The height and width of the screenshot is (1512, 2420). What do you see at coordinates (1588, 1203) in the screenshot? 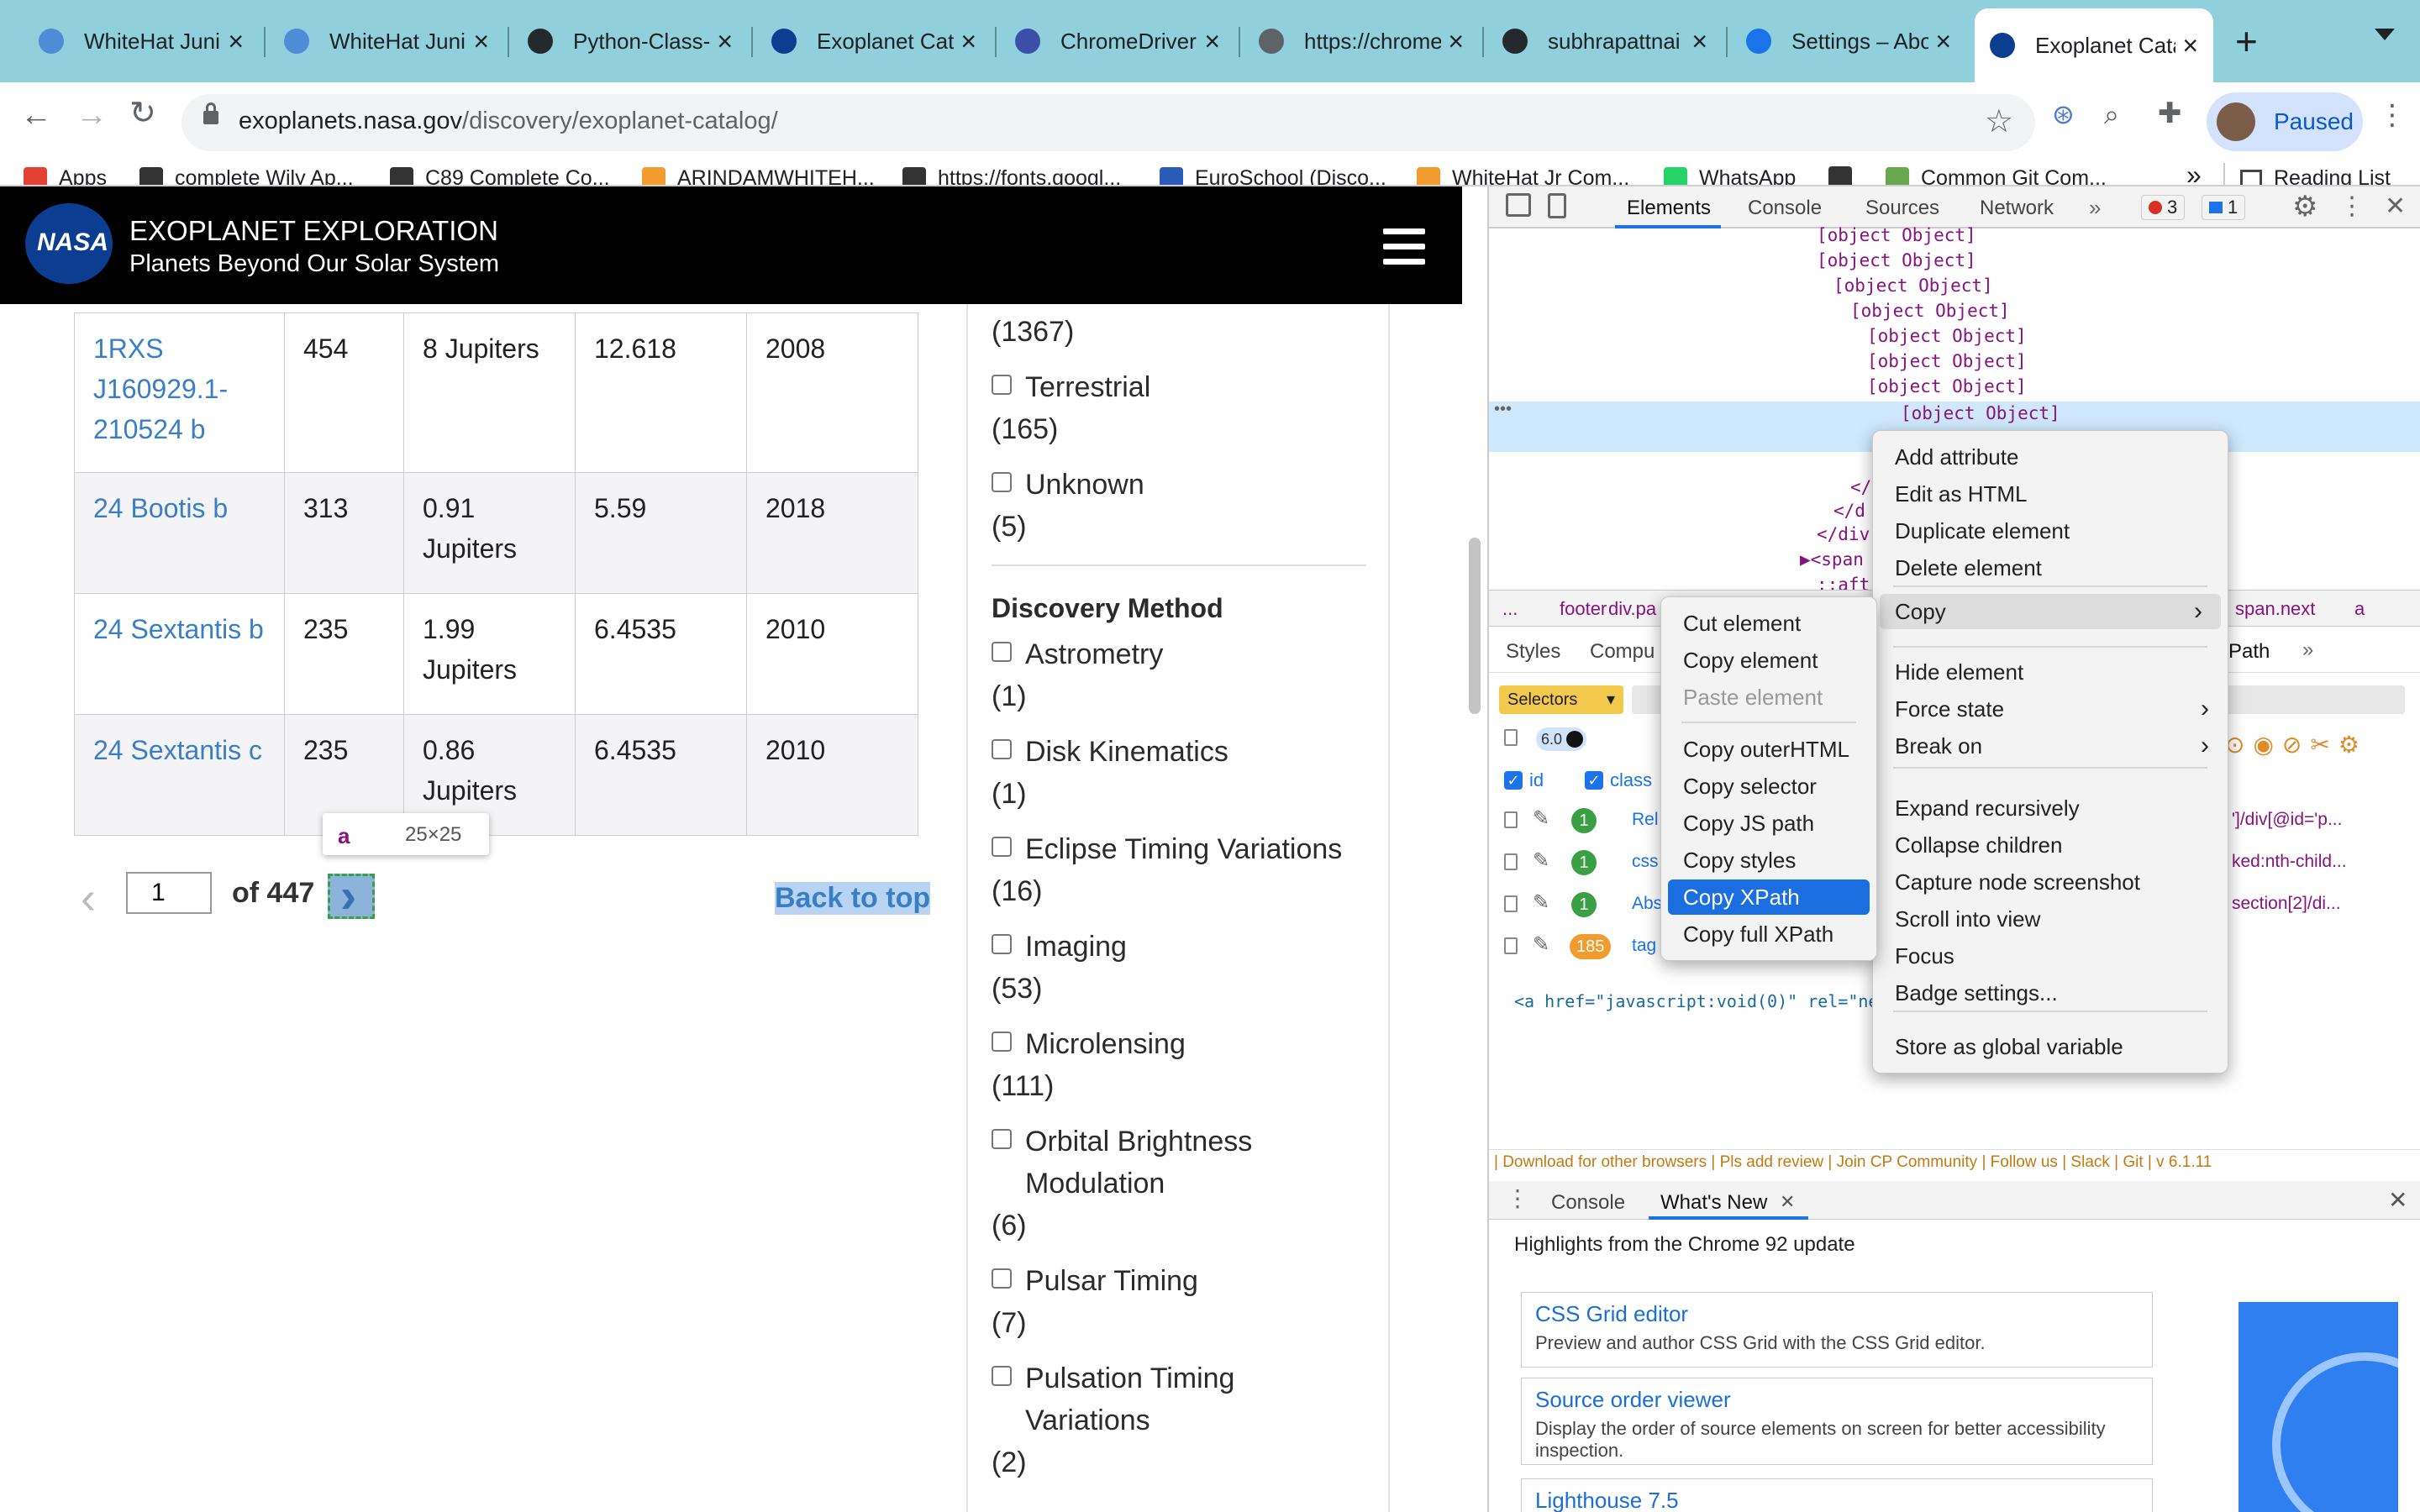
I see `drawer-tab-console: Console` at bounding box center [1588, 1203].